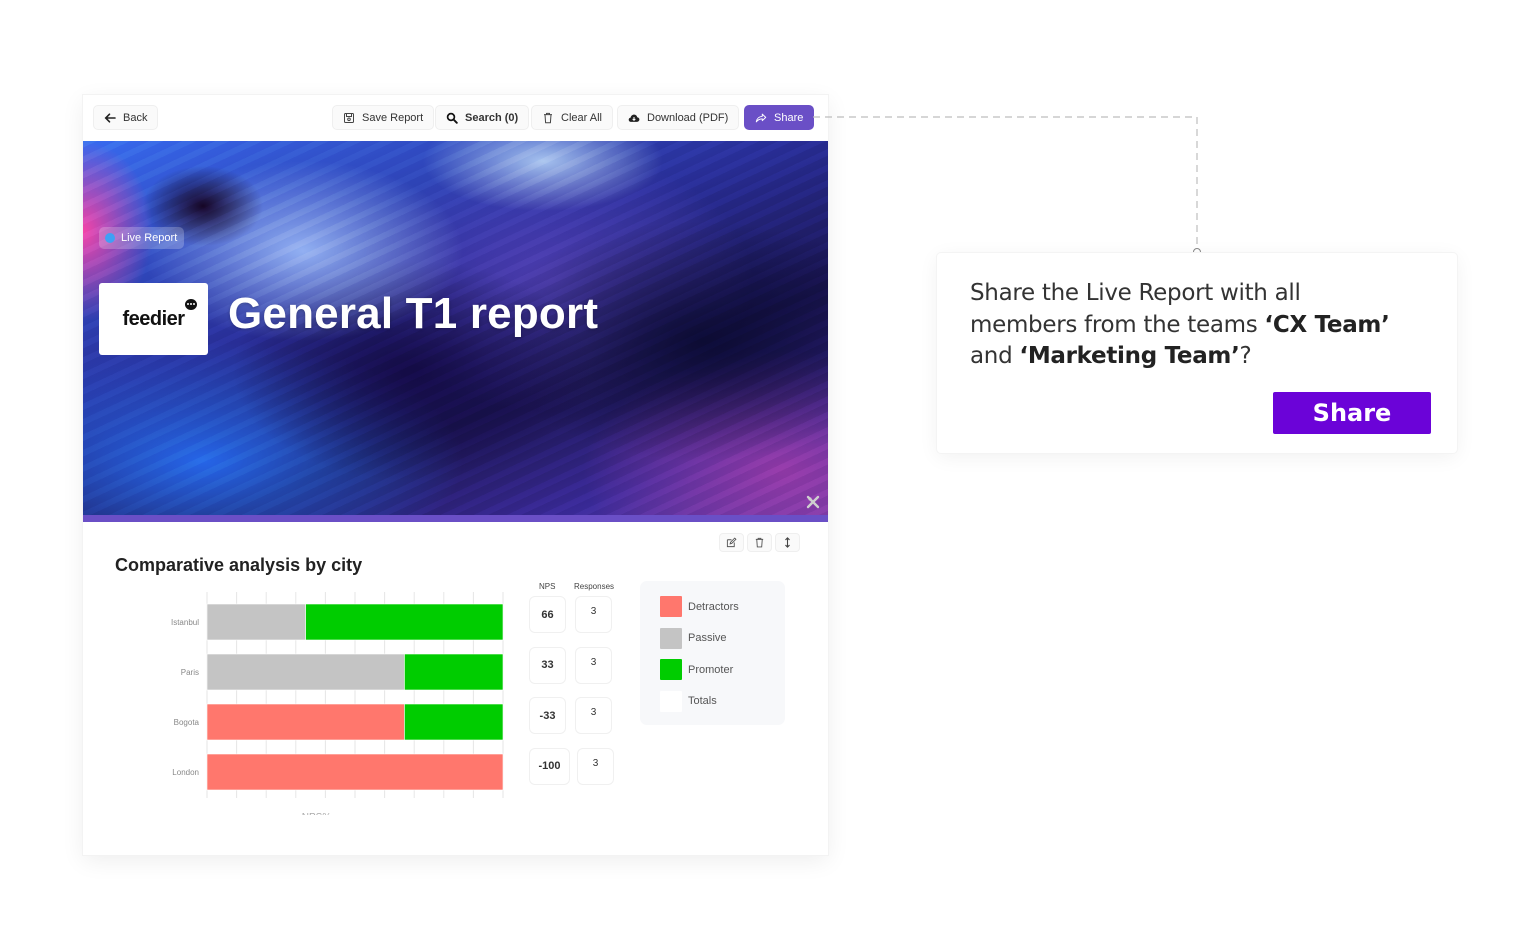 Image resolution: width=1523 pixels, height=930 pixels. What do you see at coordinates (688, 117) in the screenshot?
I see `download-pdf-label: Download (PDF)` at bounding box center [688, 117].